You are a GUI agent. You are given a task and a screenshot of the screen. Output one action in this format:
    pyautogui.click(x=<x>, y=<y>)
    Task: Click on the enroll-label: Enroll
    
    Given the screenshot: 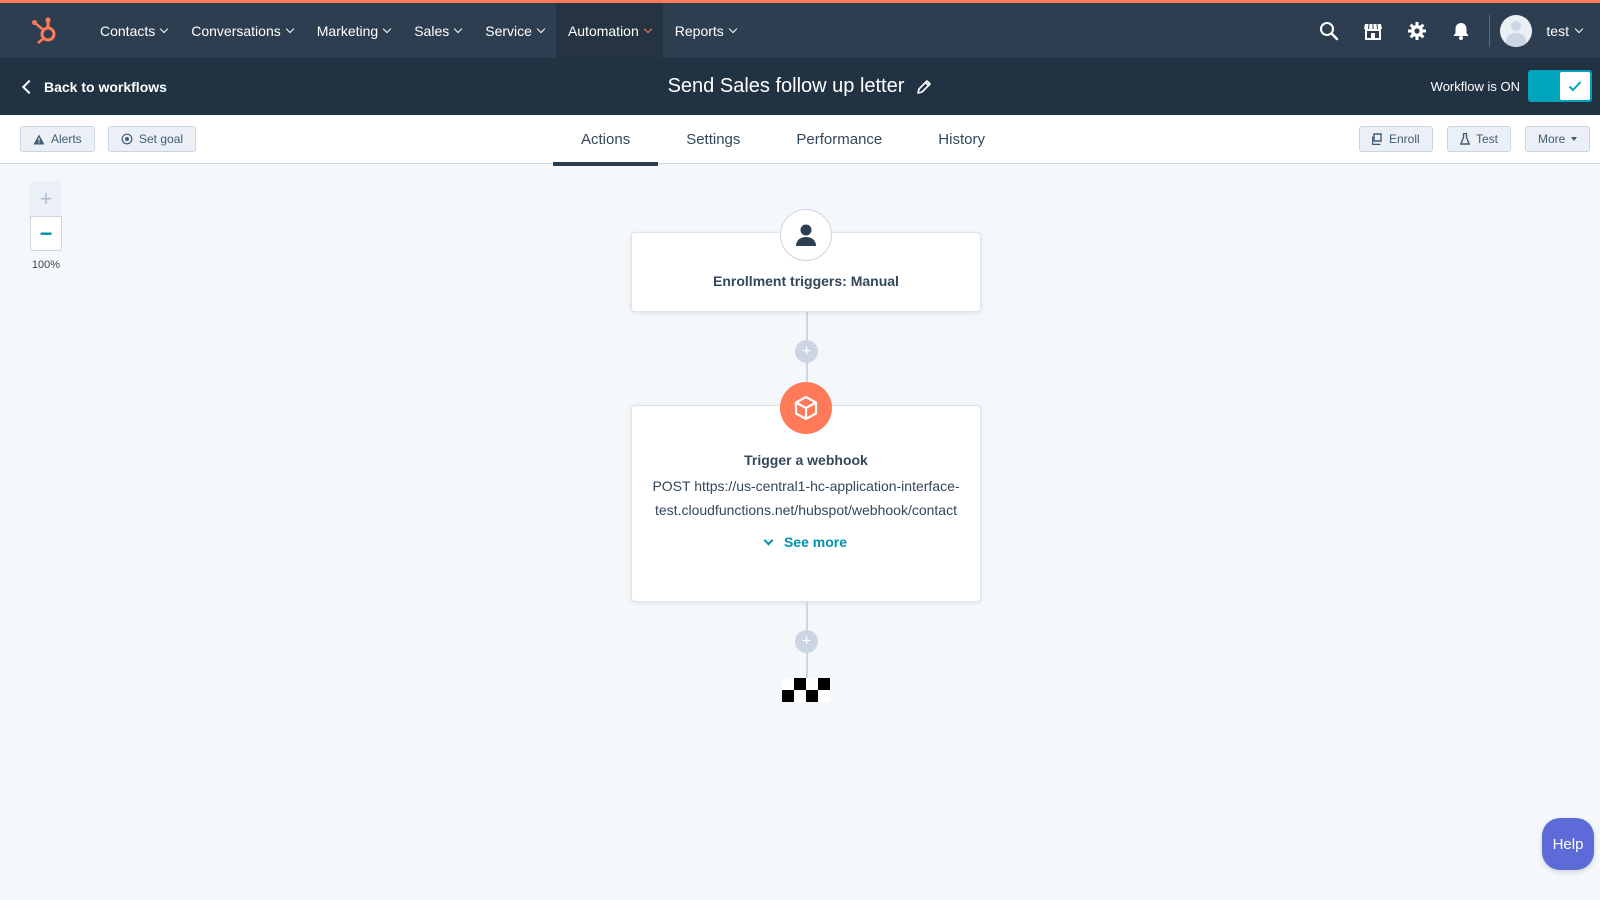 What is the action you would take?
    pyautogui.click(x=1404, y=139)
    